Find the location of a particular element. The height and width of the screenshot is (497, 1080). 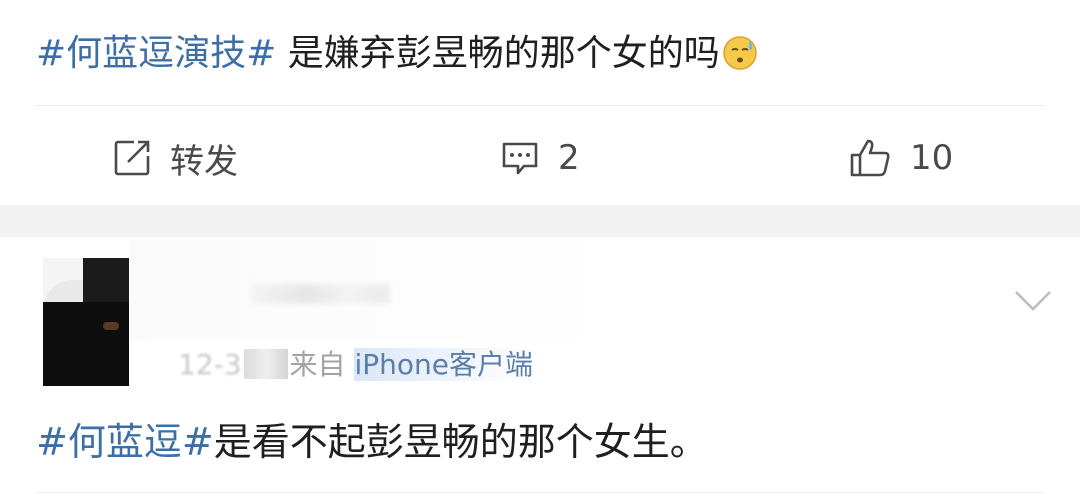

meta-redaction is located at coordinates (265, 364).